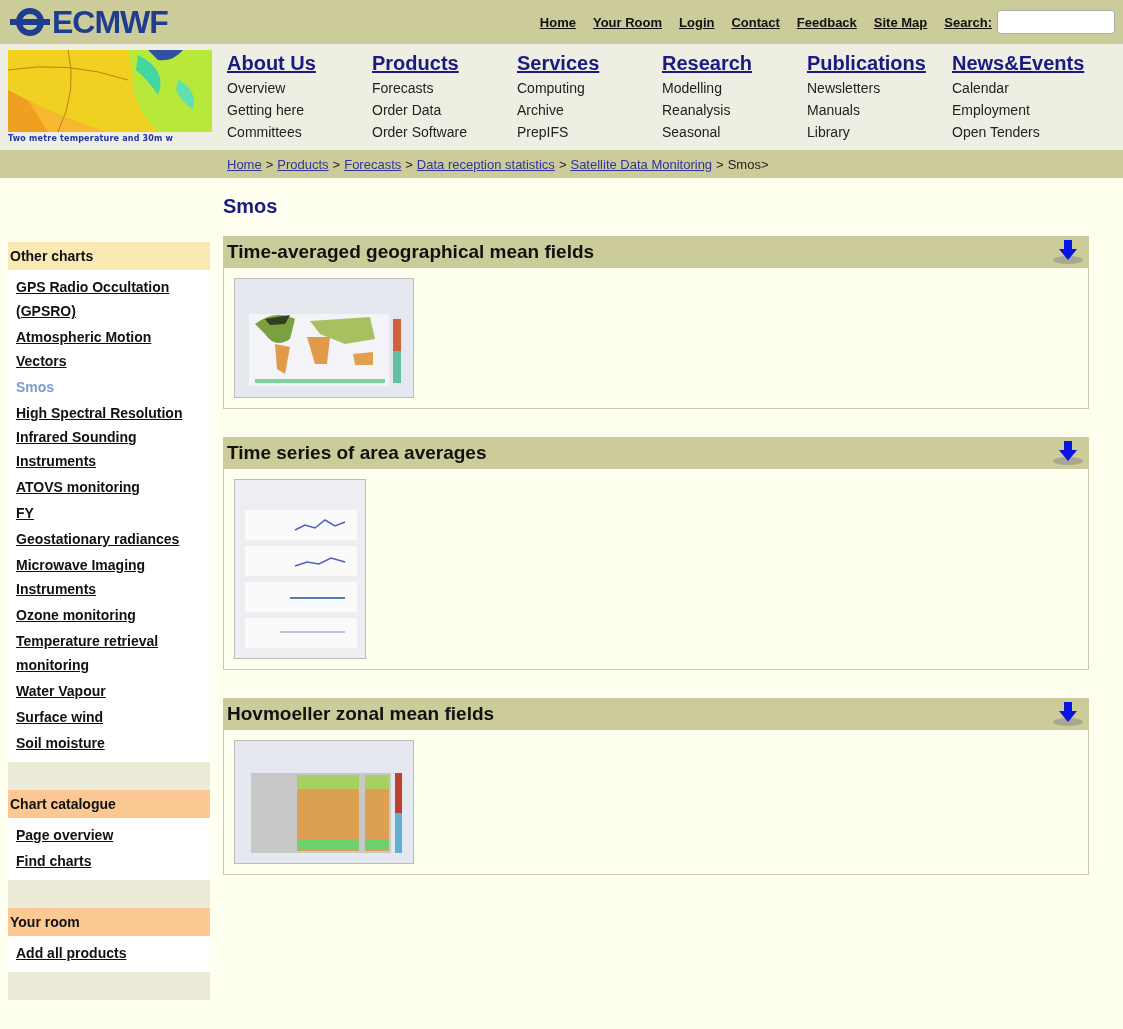  Describe the element at coordinates (109, 256) in the screenshot. I see `panel-header: Other charts` at that location.